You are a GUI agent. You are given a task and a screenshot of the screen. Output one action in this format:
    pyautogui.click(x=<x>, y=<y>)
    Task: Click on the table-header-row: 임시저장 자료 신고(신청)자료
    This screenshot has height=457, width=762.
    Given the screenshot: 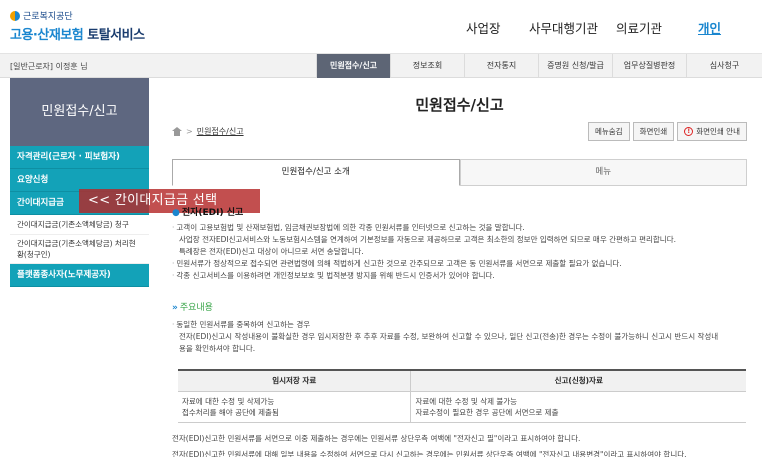 What is the action you would take?
    pyautogui.click(x=462, y=380)
    